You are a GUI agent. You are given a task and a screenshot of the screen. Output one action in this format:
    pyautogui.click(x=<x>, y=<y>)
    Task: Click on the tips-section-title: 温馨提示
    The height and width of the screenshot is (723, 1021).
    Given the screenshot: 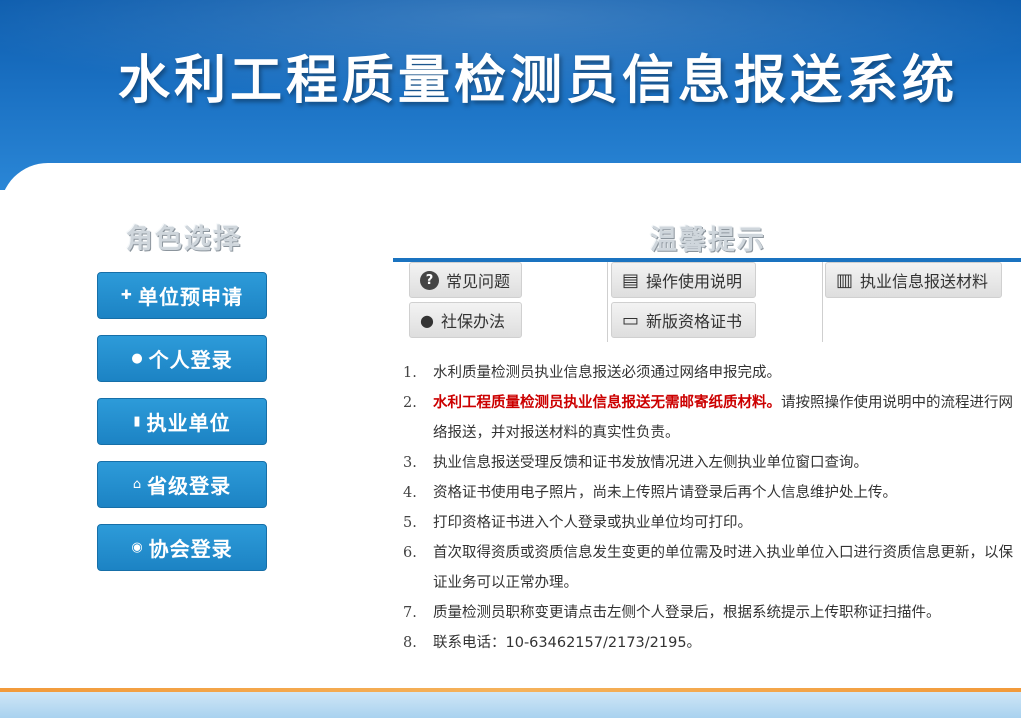 What is the action you would take?
    pyautogui.click(x=708, y=240)
    